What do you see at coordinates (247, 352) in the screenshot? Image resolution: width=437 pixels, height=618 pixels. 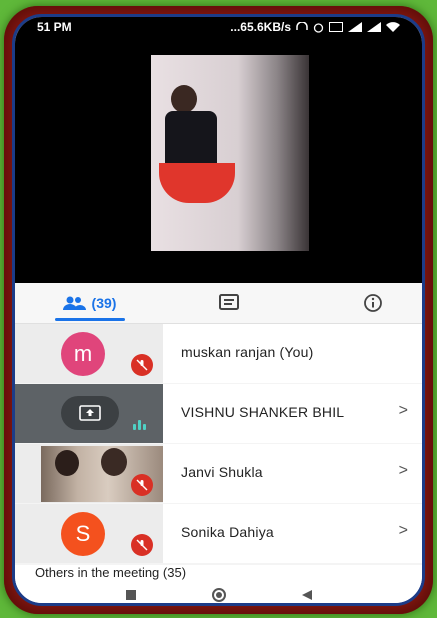 I see `participant-name: muskan ranjan (You)` at bounding box center [247, 352].